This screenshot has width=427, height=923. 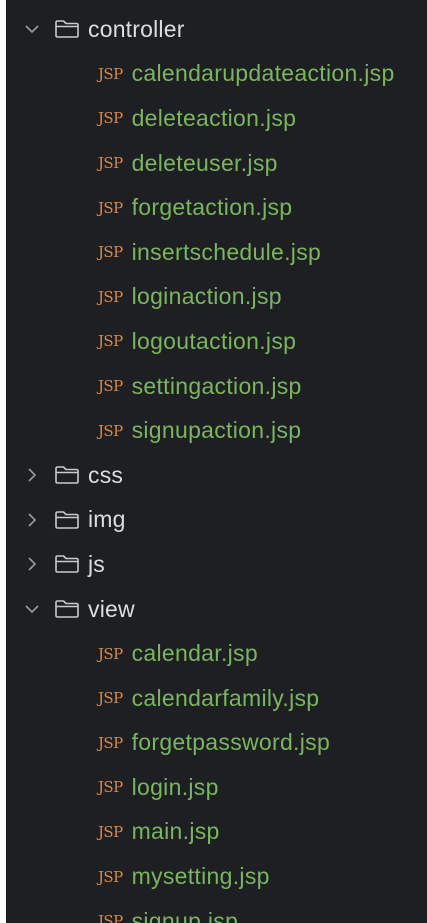 I want to click on file-item: JSP deleteaction.jsp, so click(x=216, y=118).